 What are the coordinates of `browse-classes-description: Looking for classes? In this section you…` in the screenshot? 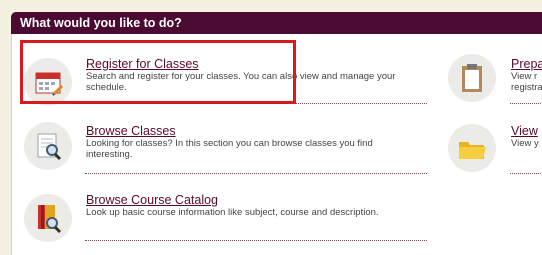 It's located at (229, 149).